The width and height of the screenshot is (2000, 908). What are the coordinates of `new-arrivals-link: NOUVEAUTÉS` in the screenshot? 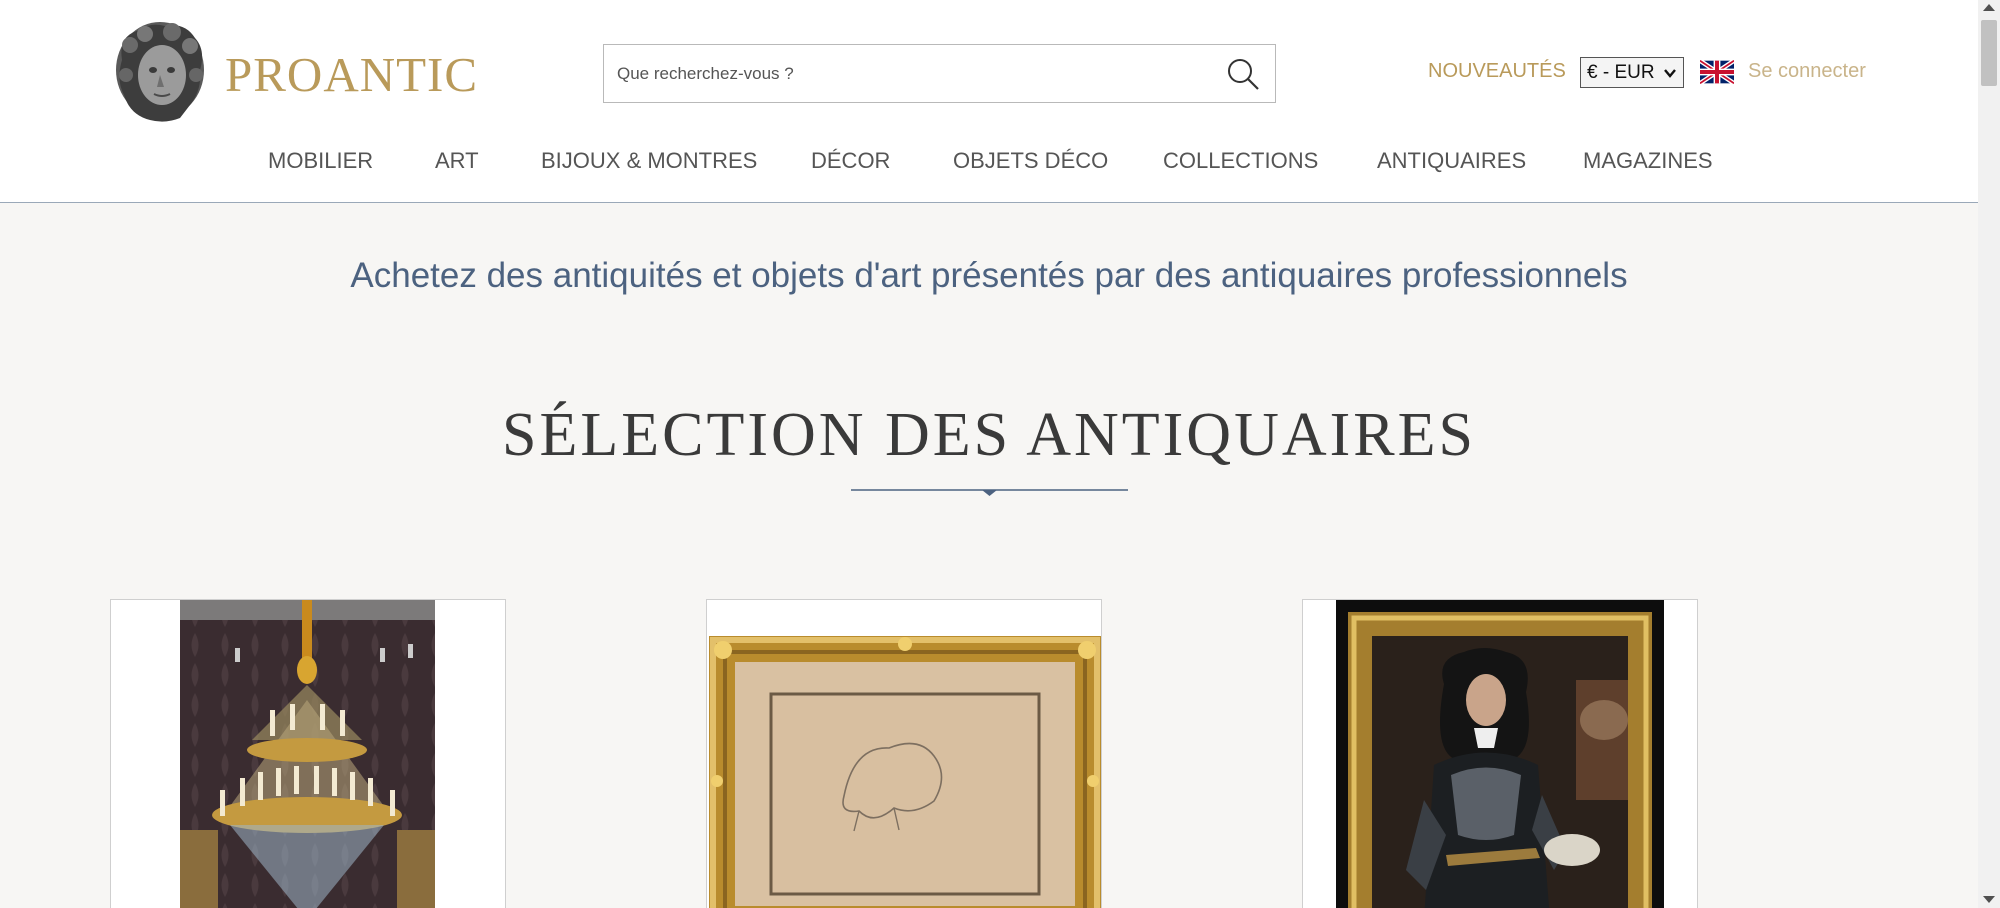 It's located at (1497, 71).